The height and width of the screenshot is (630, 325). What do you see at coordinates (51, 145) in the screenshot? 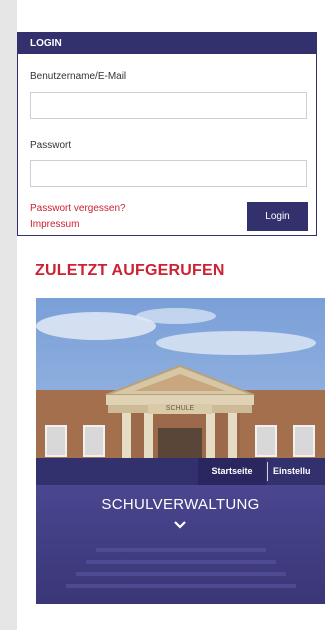
I see `password-label: Passwort` at bounding box center [51, 145].